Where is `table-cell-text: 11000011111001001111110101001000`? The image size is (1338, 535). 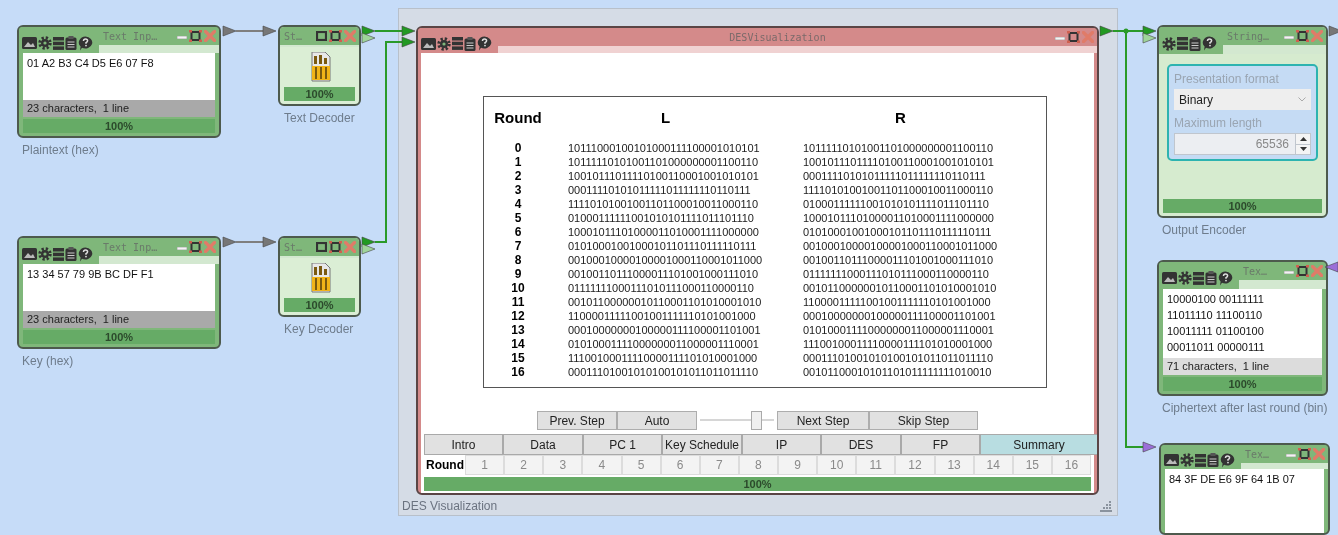 table-cell-text: 11000011111001001111110101001000 is located at coordinates (662, 316).